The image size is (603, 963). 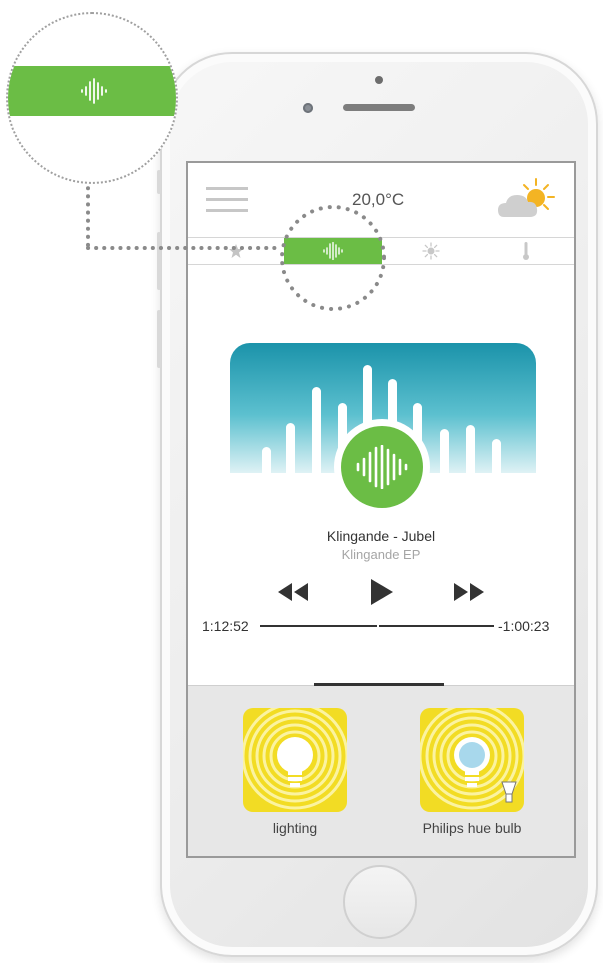 What do you see at coordinates (295, 828) in the screenshot?
I see `device-label: lighting` at bounding box center [295, 828].